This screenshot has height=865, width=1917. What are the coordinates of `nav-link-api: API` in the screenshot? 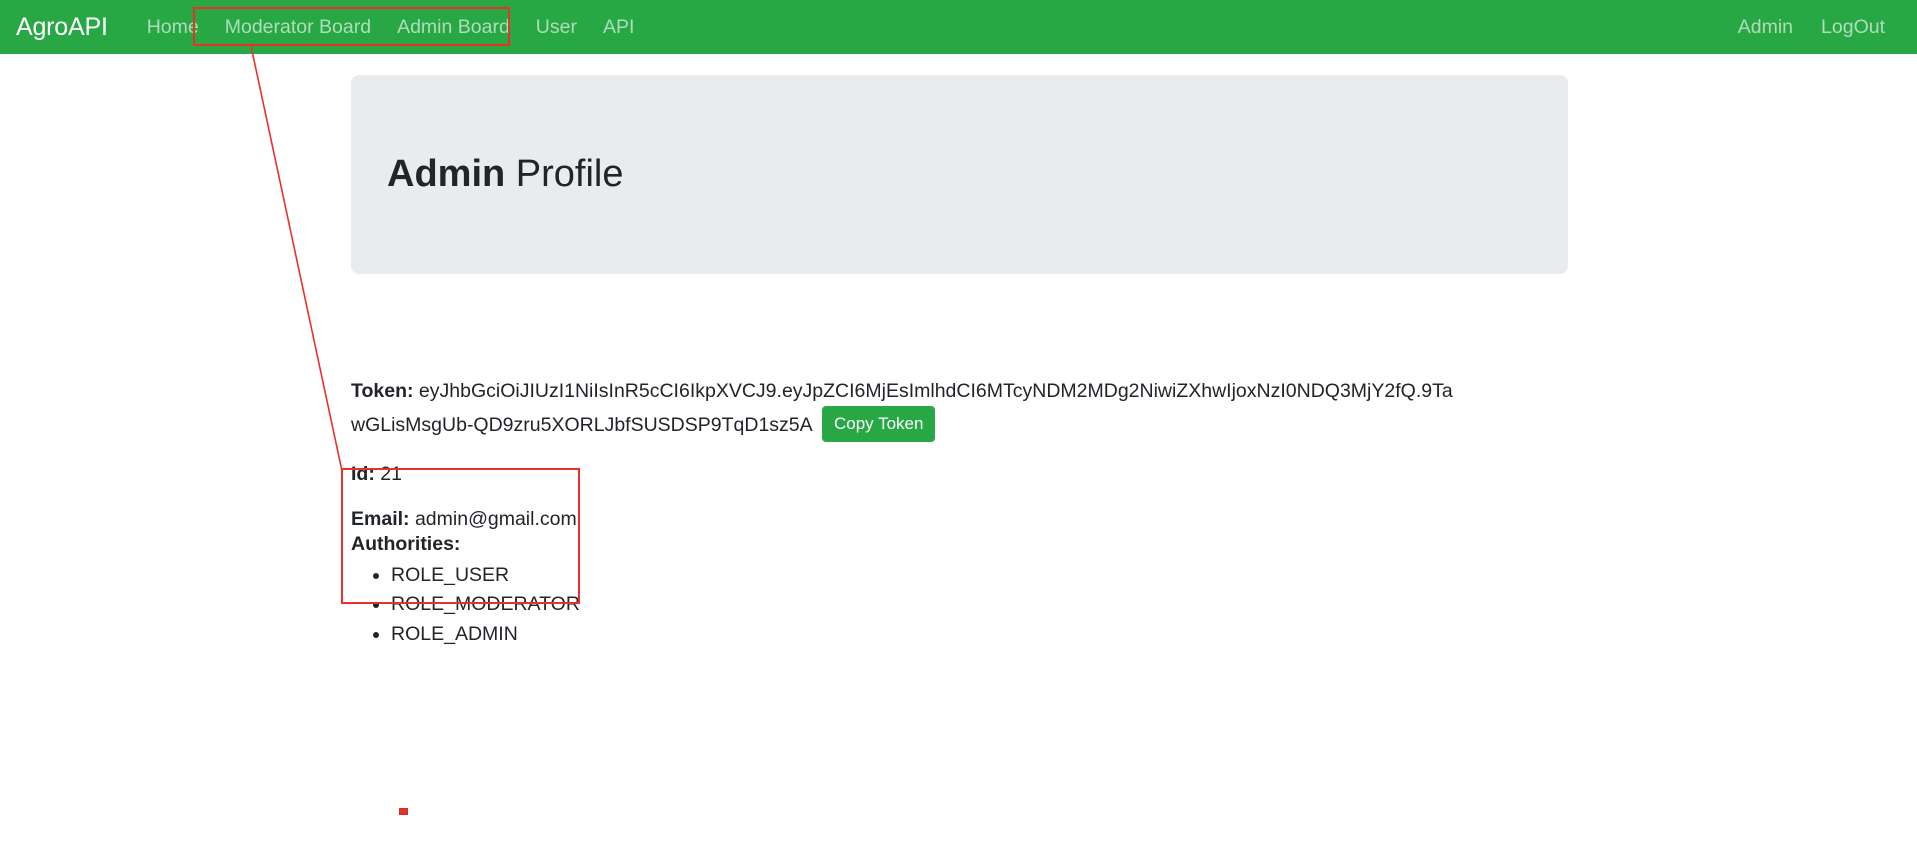 It's located at (618, 27).